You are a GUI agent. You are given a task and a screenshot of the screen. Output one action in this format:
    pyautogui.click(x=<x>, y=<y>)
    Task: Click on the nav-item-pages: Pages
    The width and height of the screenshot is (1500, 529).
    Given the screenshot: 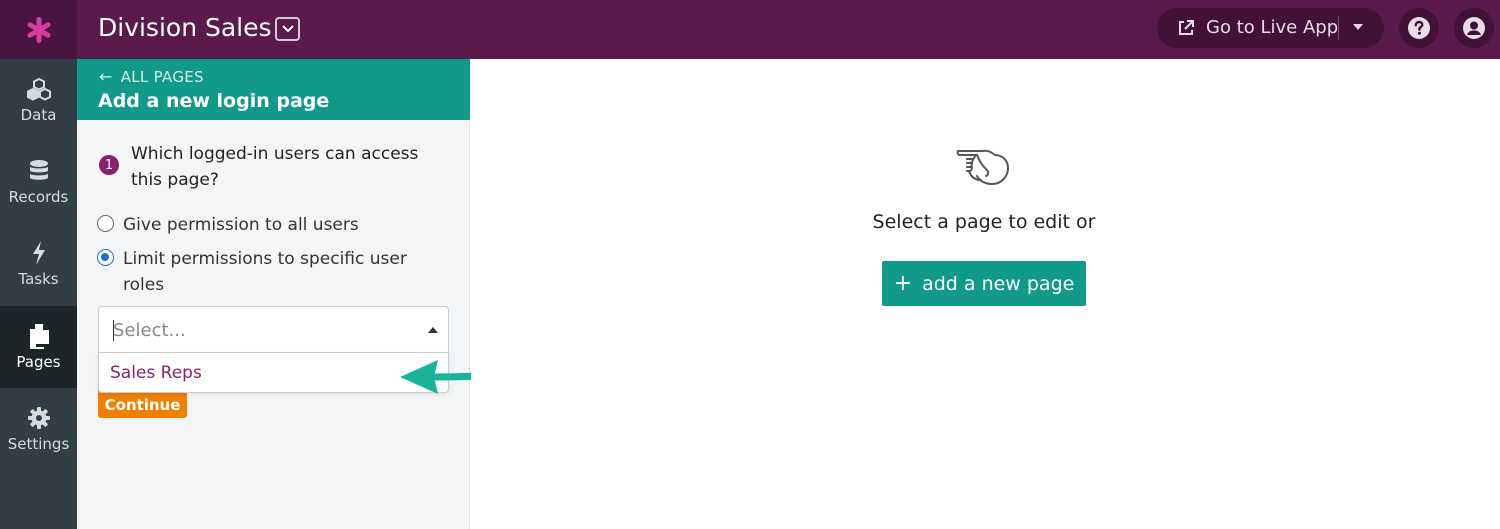 What is the action you would take?
    pyautogui.click(x=38, y=347)
    